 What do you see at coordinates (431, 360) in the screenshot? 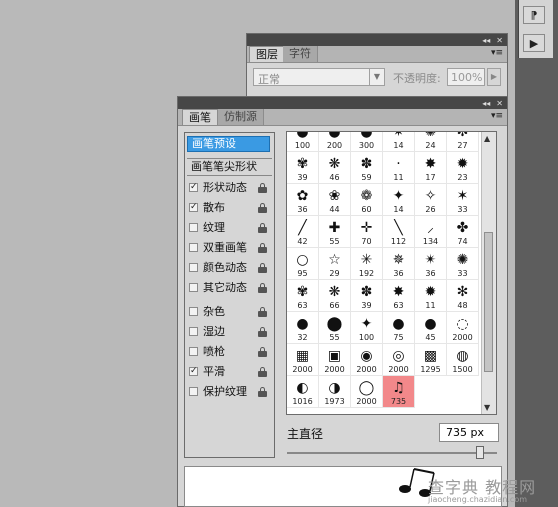
I see `brush-tip-cell: ▩ 1295` at bounding box center [431, 360].